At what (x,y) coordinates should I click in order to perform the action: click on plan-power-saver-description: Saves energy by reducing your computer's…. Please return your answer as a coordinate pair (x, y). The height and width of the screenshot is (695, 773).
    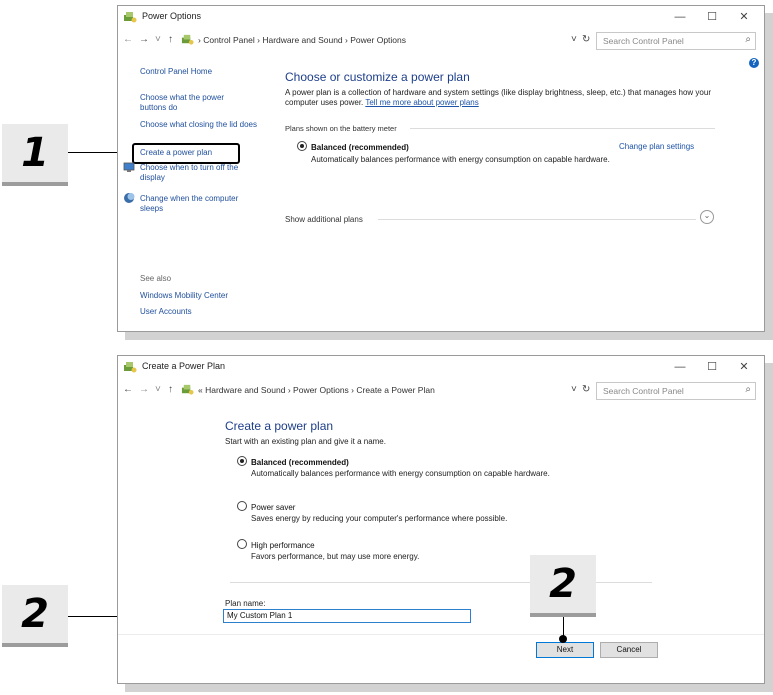
    Looking at the image, I should click on (379, 518).